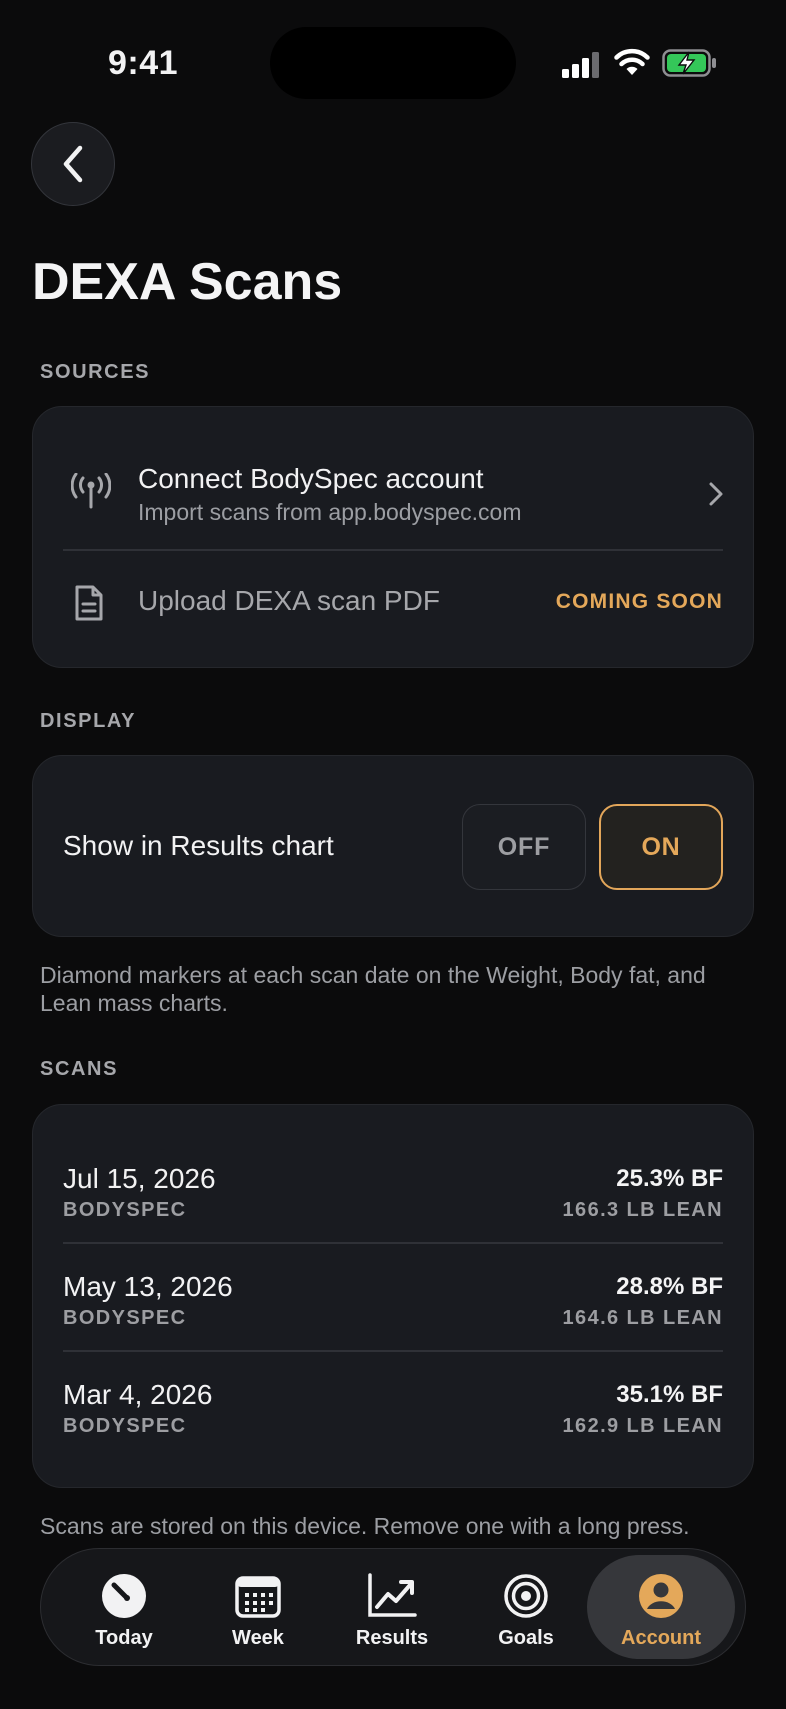 This screenshot has width=786, height=1709. I want to click on scan-date: Jul 15, 2026, so click(139, 1178).